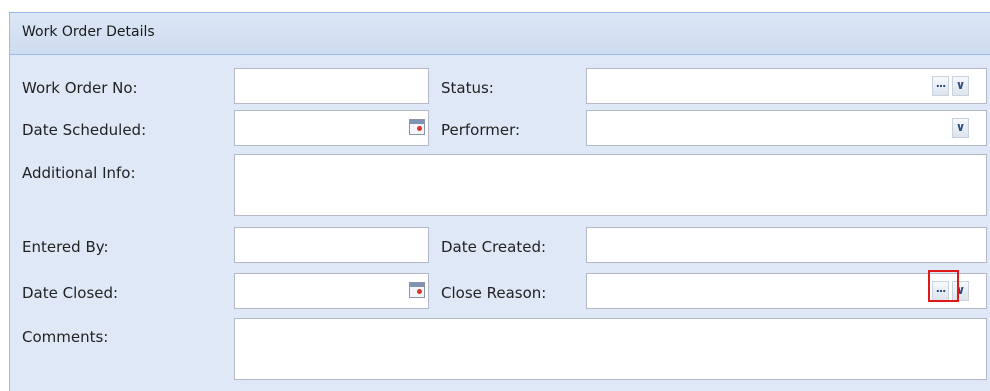  What do you see at coordinates (960, 86) in the screenshot?
I see `status-dropdown-icon: ∨` at bounding box center [960, 86].